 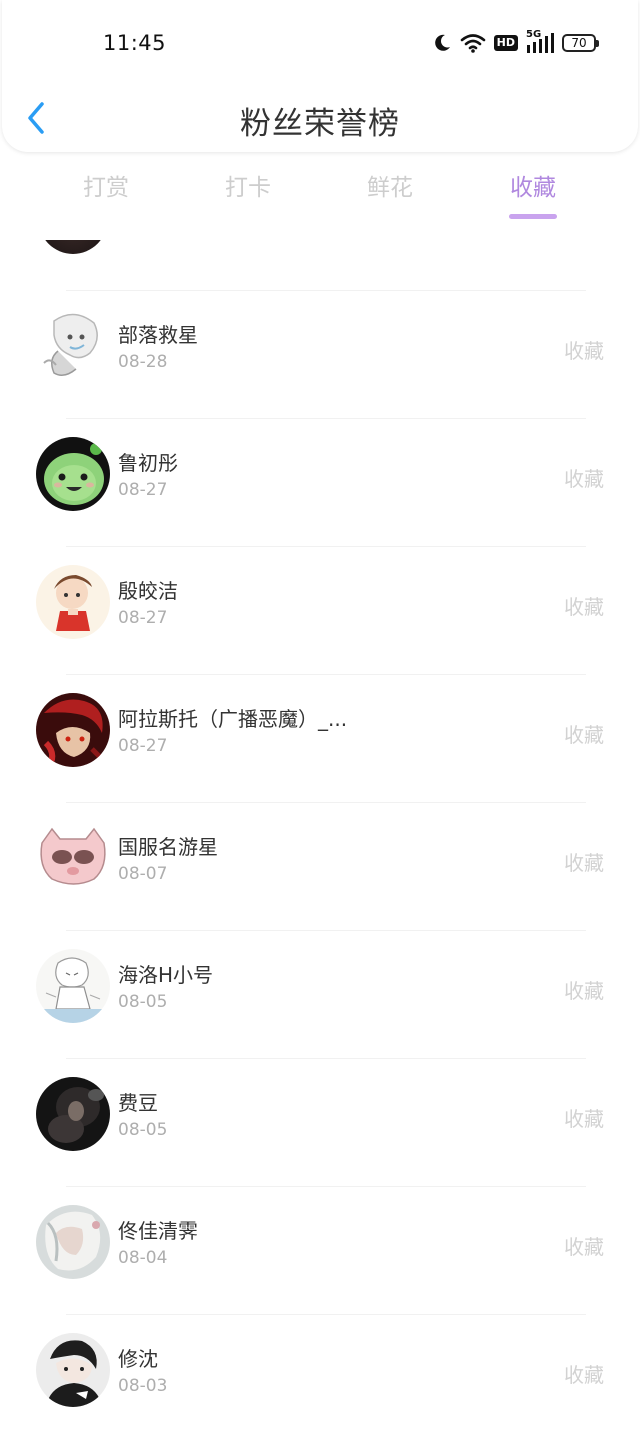 What do you see at coordinates (143, 362) in the screenshot?
I see `fan-date: 08-28` at bounding box center [143, 362].